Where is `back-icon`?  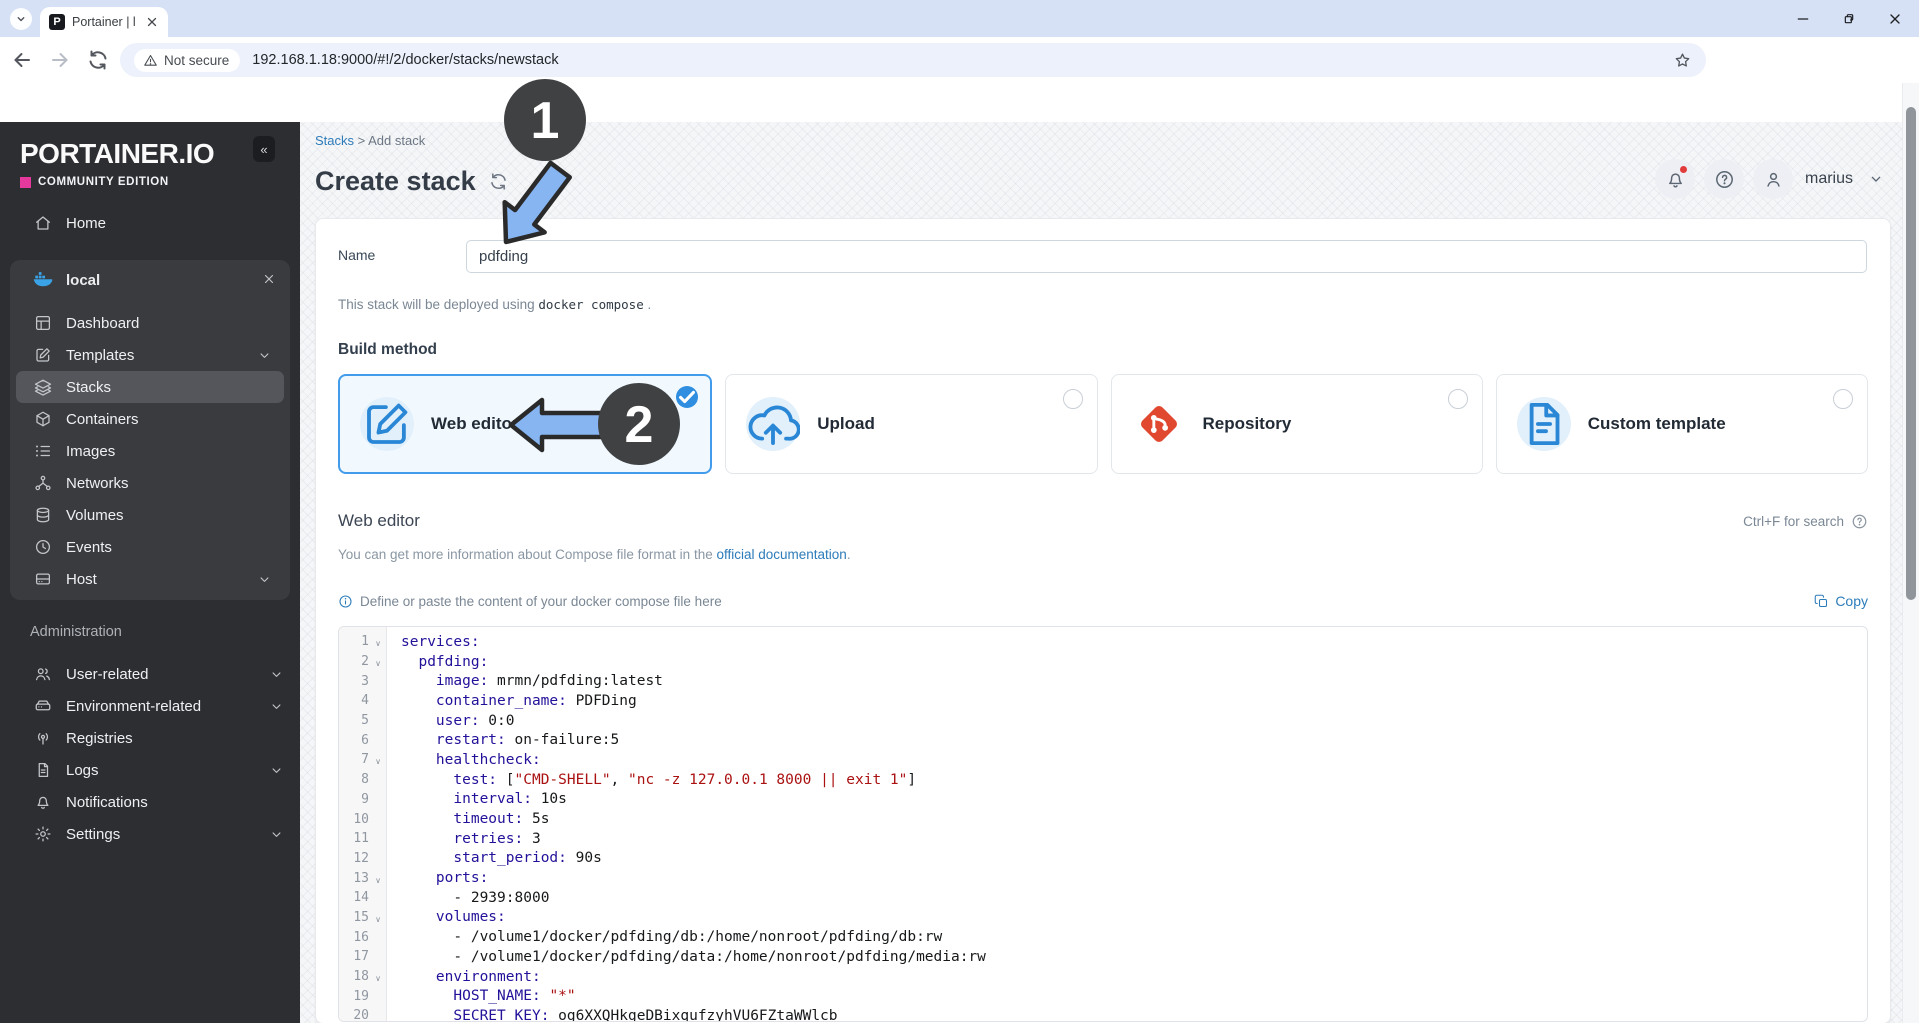 back-icon is located at coordinates (22, 60).